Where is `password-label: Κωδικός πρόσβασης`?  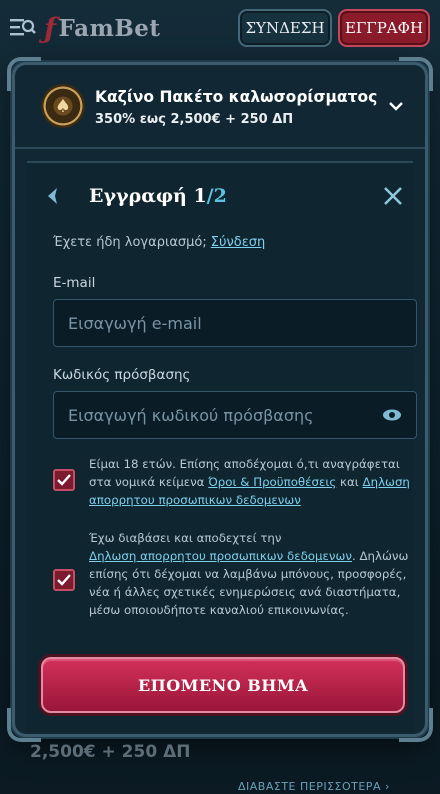 password-label: Κωδικός πρόσβασης is located at coordinates (122, 375).